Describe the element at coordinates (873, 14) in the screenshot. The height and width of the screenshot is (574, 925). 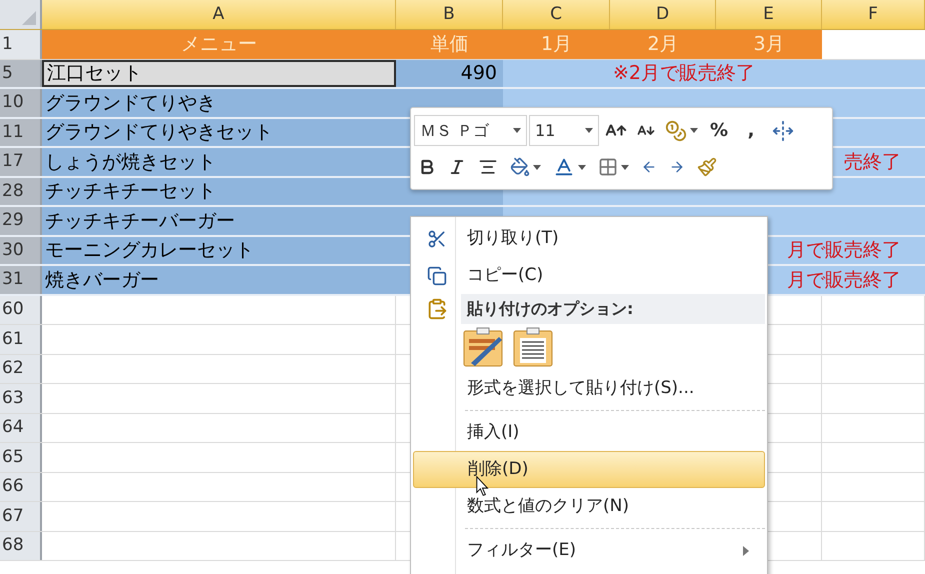
I see `column-header: F` at that location.